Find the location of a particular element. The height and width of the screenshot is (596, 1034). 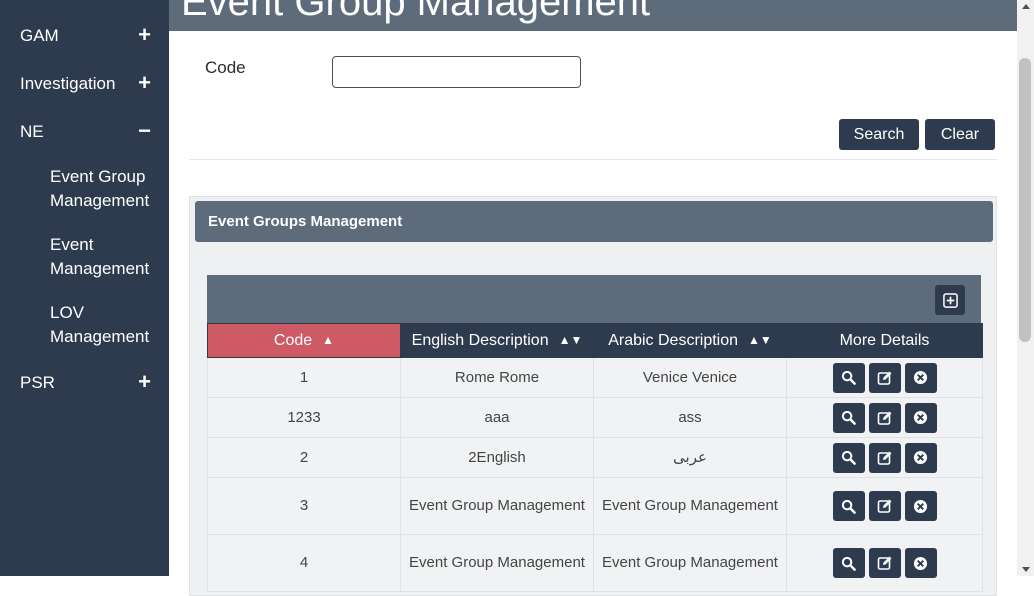

sidebar-item-investigation: Investigation + is located at coordinates (87, 83).